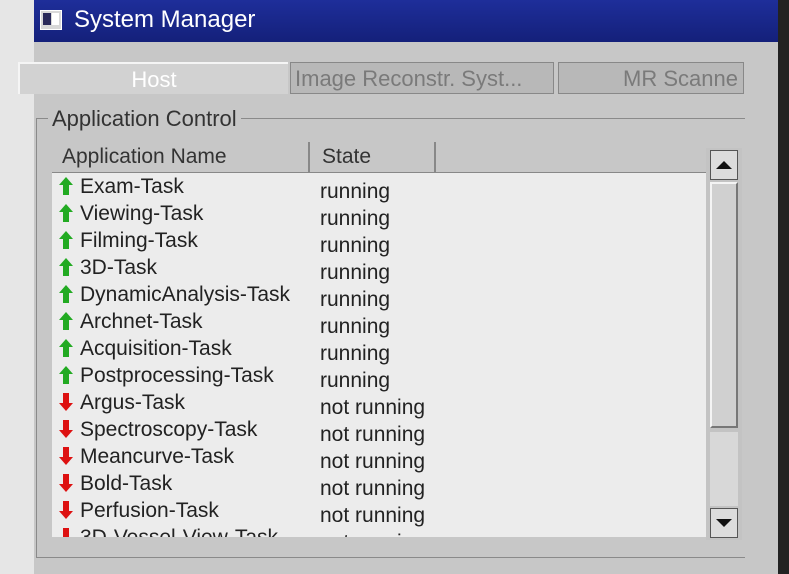 The height and width of the screenshot is (574, 789). I want to click on list-header: Application Name State, so click(388, 157).